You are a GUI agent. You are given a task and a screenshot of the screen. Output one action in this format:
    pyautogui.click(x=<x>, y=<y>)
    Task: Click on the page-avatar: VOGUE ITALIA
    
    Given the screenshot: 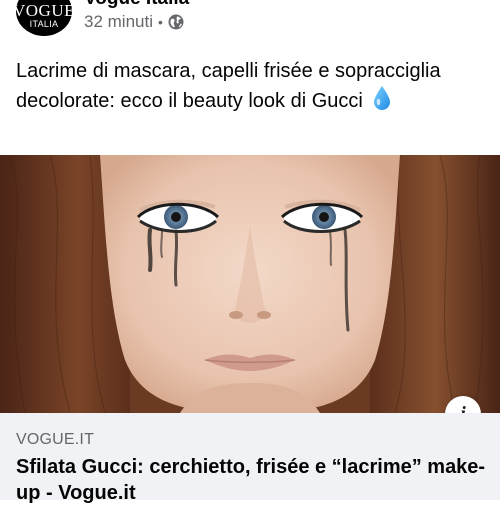 What is the action you would take?
    pyautogui.click(x=44, y=18)
    